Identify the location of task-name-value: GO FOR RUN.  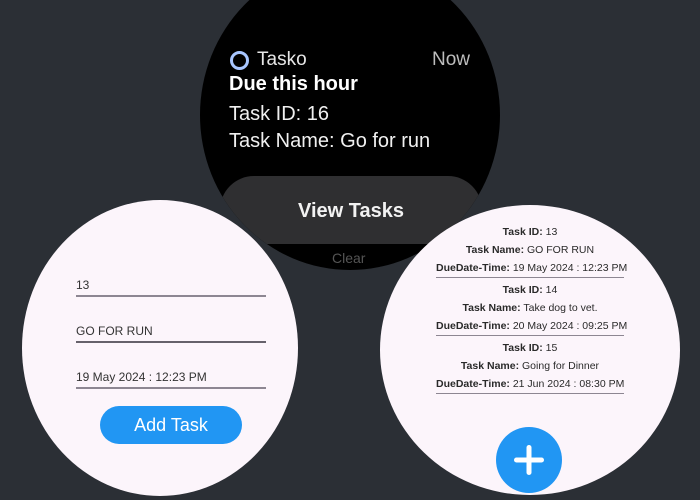
(561, 250).